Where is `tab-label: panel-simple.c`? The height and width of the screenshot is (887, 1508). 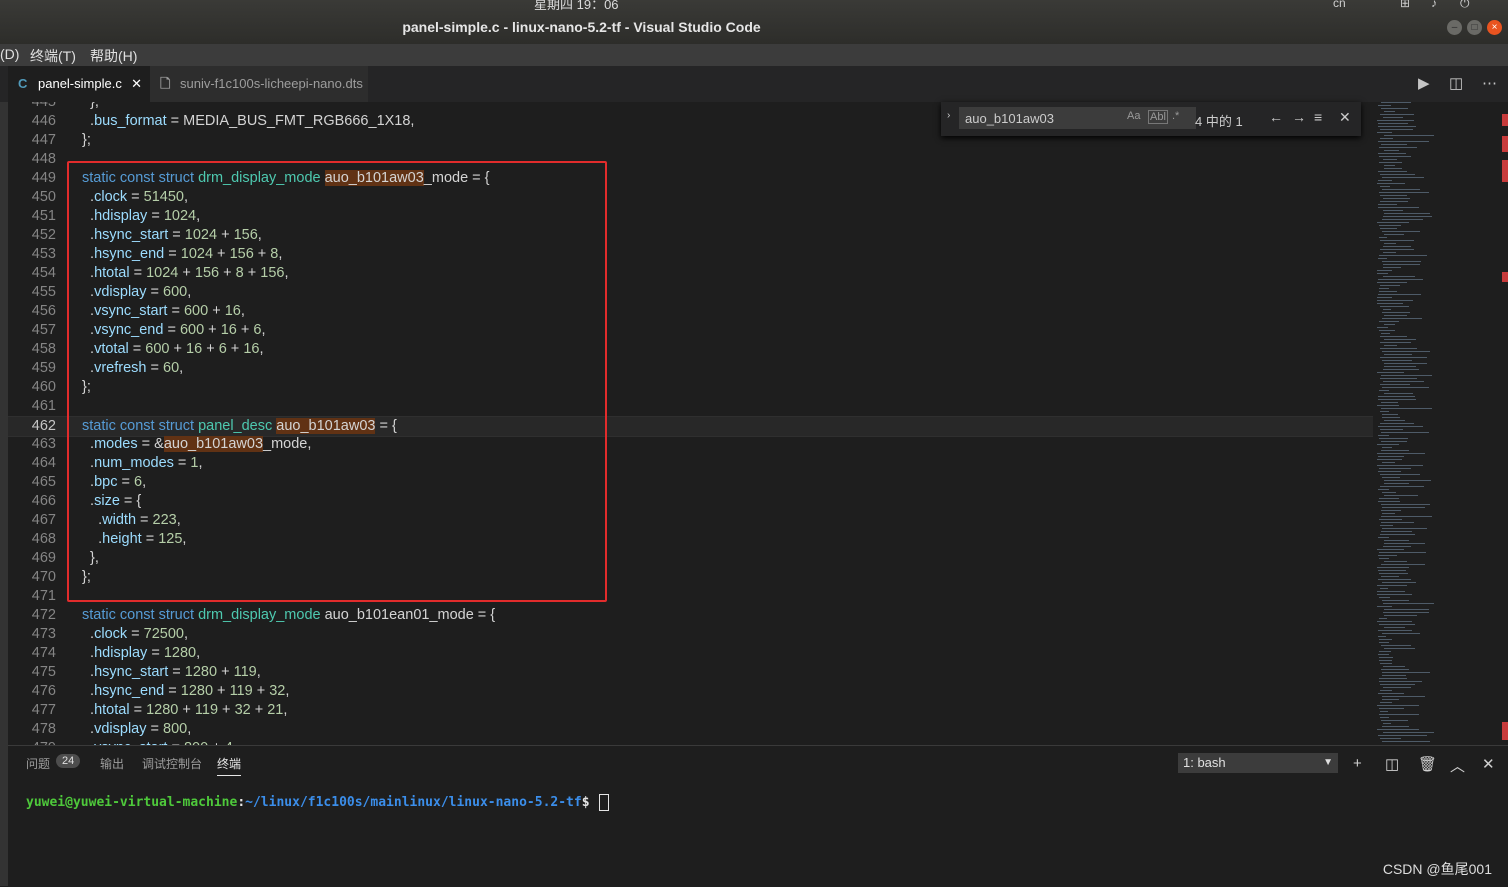
tab-label: panel-simple.c is located at coordinates (80, 83).